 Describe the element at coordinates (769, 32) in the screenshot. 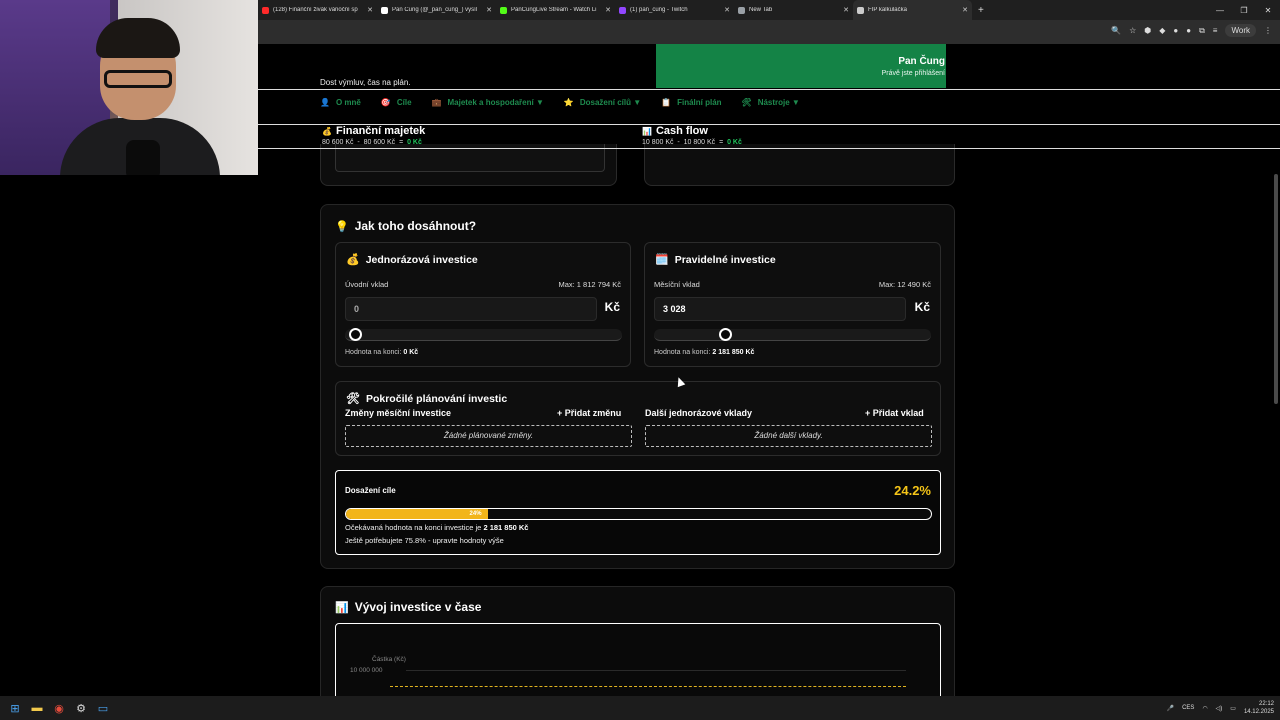

I see `browser-toolbar: 🔍 ☆ ⬢ ◆ ● ● ⧉ ≡ Work ⋮` at that location.